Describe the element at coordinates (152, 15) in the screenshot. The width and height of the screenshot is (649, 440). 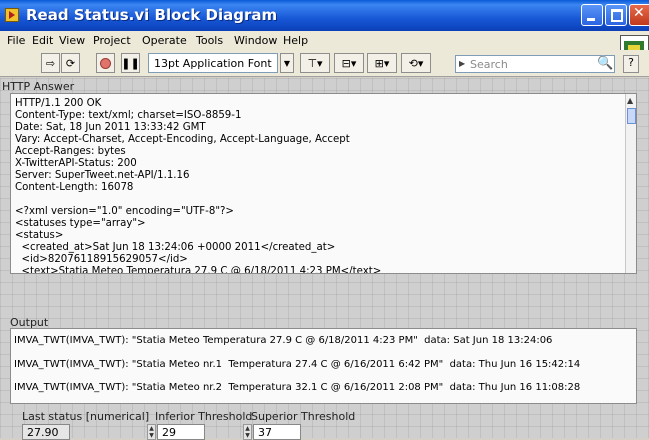
I see `window-title: Read Status.vi Block Diagram` at that location.